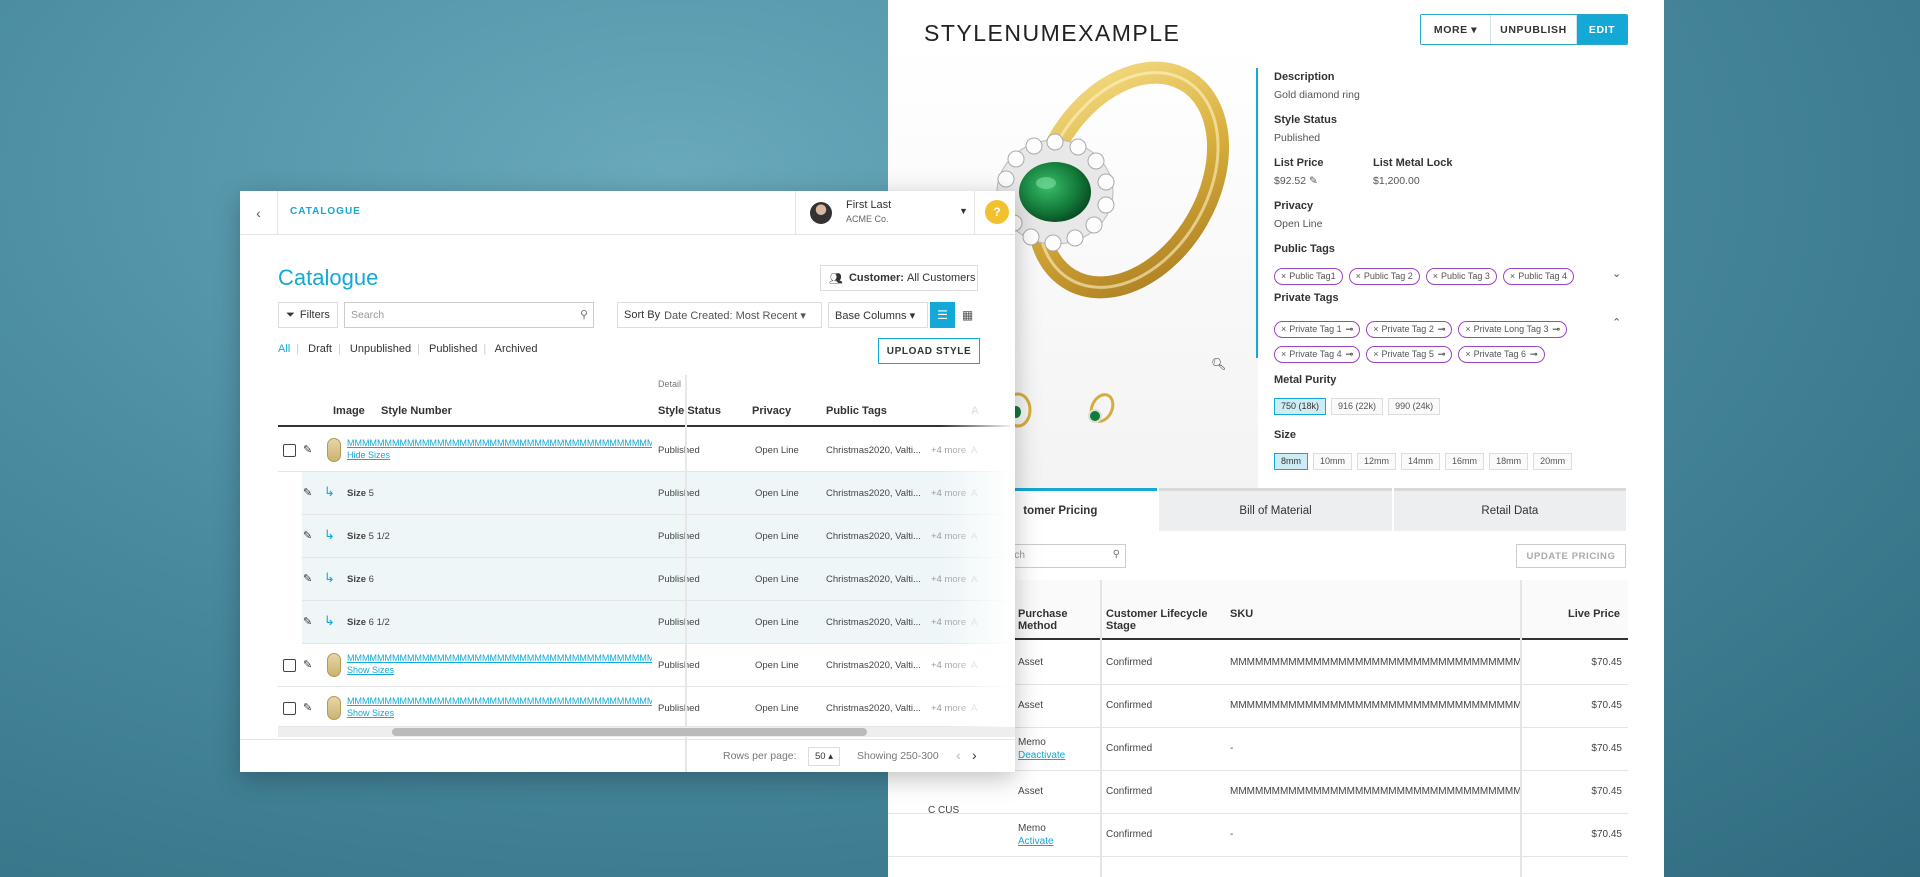 The width and height of the screenshot is (1920, 877). I want to click on rows-per-page-select: 50 ▴, so click(824, 756).